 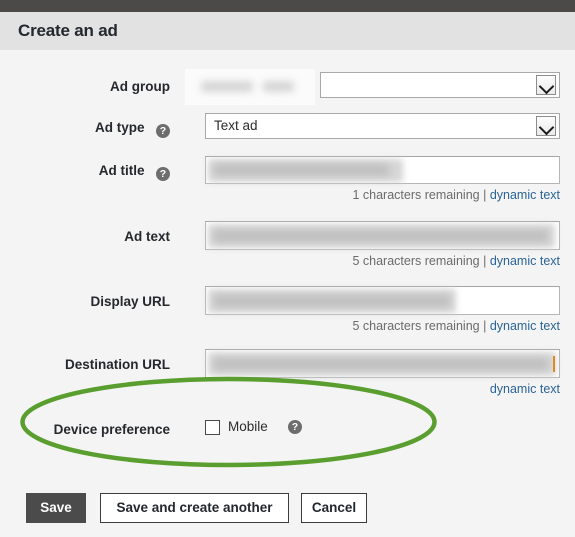 I want to click on ad-title-helper: 1 characters remaining | dynamic text, so click(x=380, y=195).